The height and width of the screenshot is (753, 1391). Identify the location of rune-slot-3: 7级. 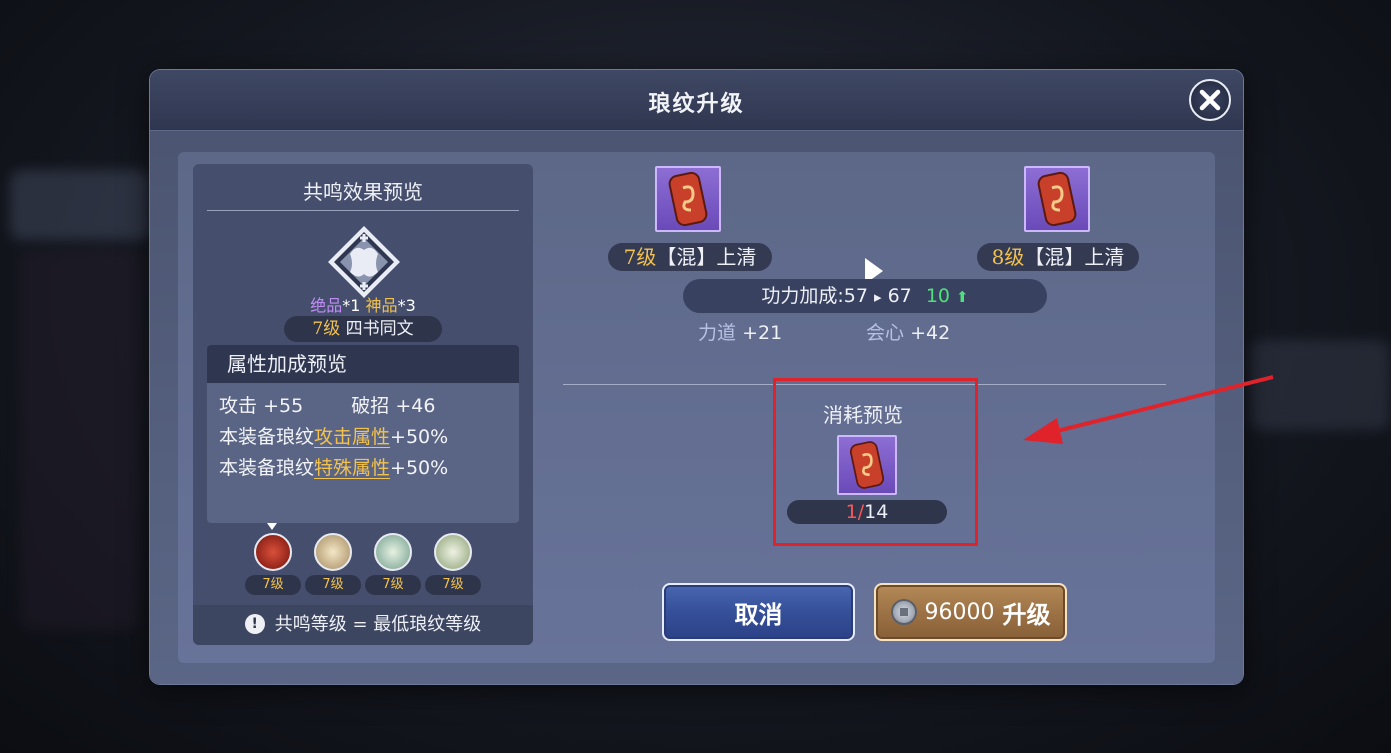
(393, 564).